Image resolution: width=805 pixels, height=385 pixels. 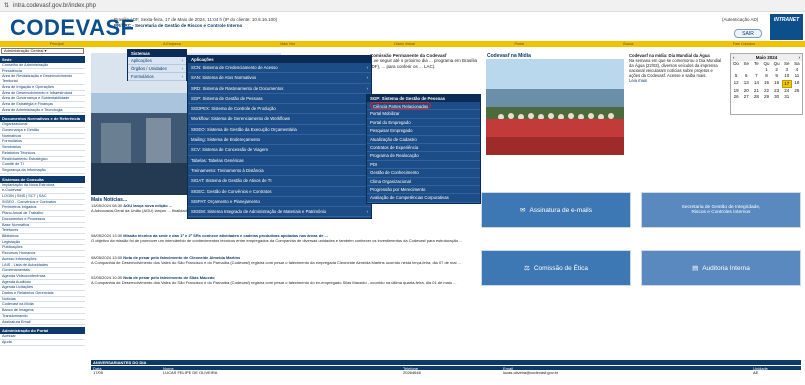 What do you see at coordinates (279, 171) in the screenshot?
I see `menu-item: Treinamento: Treinamento à Distância›` at bounding box center [279, 171].